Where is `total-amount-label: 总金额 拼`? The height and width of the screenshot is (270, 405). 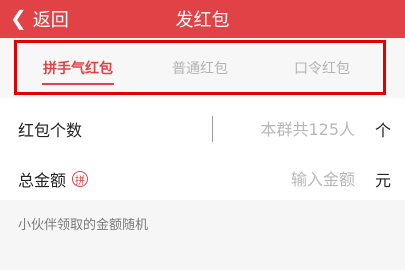
total-amount-label: 总金额 拼 is located at coordinates (53, 179).